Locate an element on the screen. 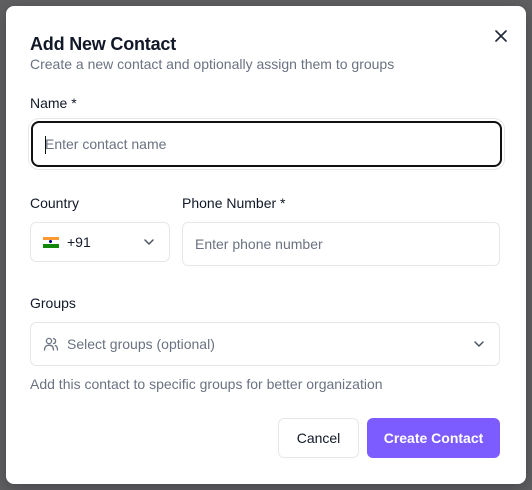 The image size is (532, 490). phone-label: Phone Number * is located at coordinates (234, 203).